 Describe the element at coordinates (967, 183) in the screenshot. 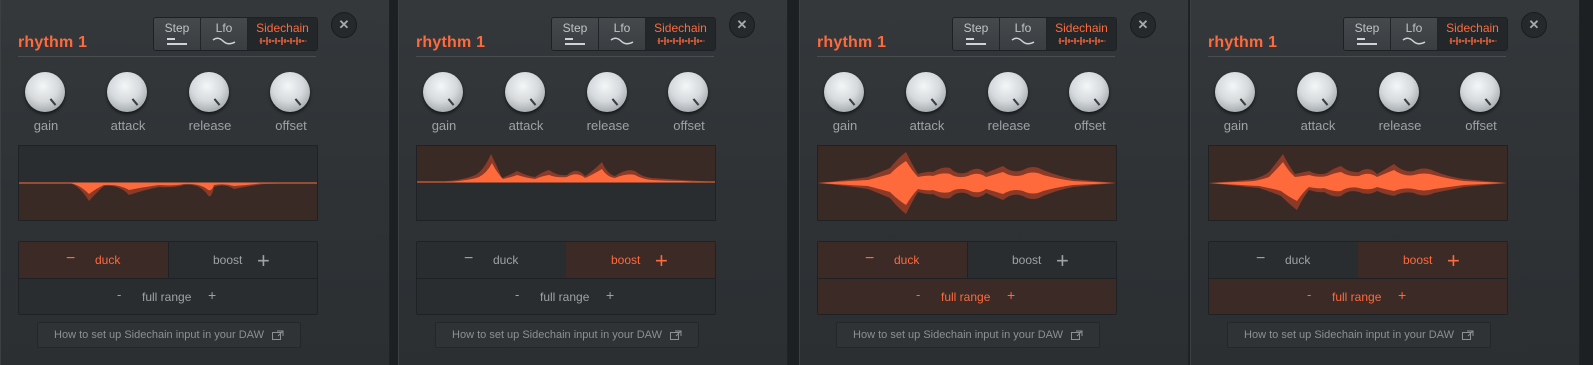

I see `sidechain-waveform-display` at that location.